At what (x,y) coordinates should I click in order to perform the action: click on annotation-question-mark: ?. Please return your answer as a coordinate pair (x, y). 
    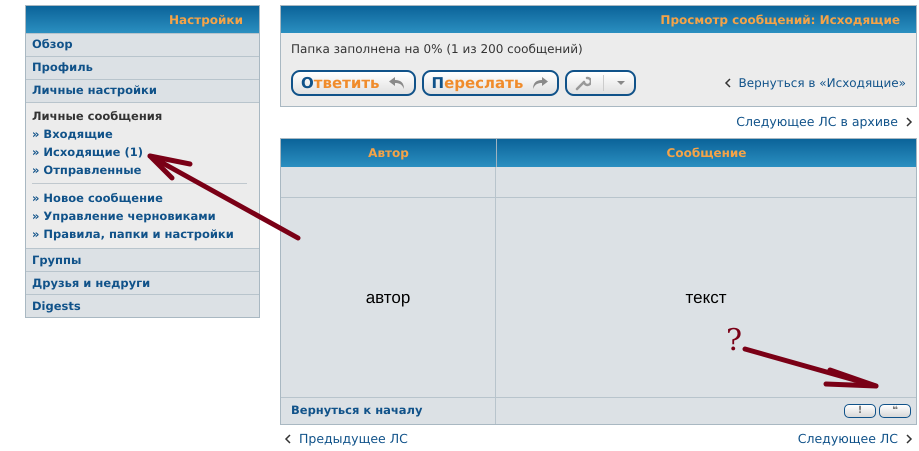
    Looking at the image, I should click on (734, 341).